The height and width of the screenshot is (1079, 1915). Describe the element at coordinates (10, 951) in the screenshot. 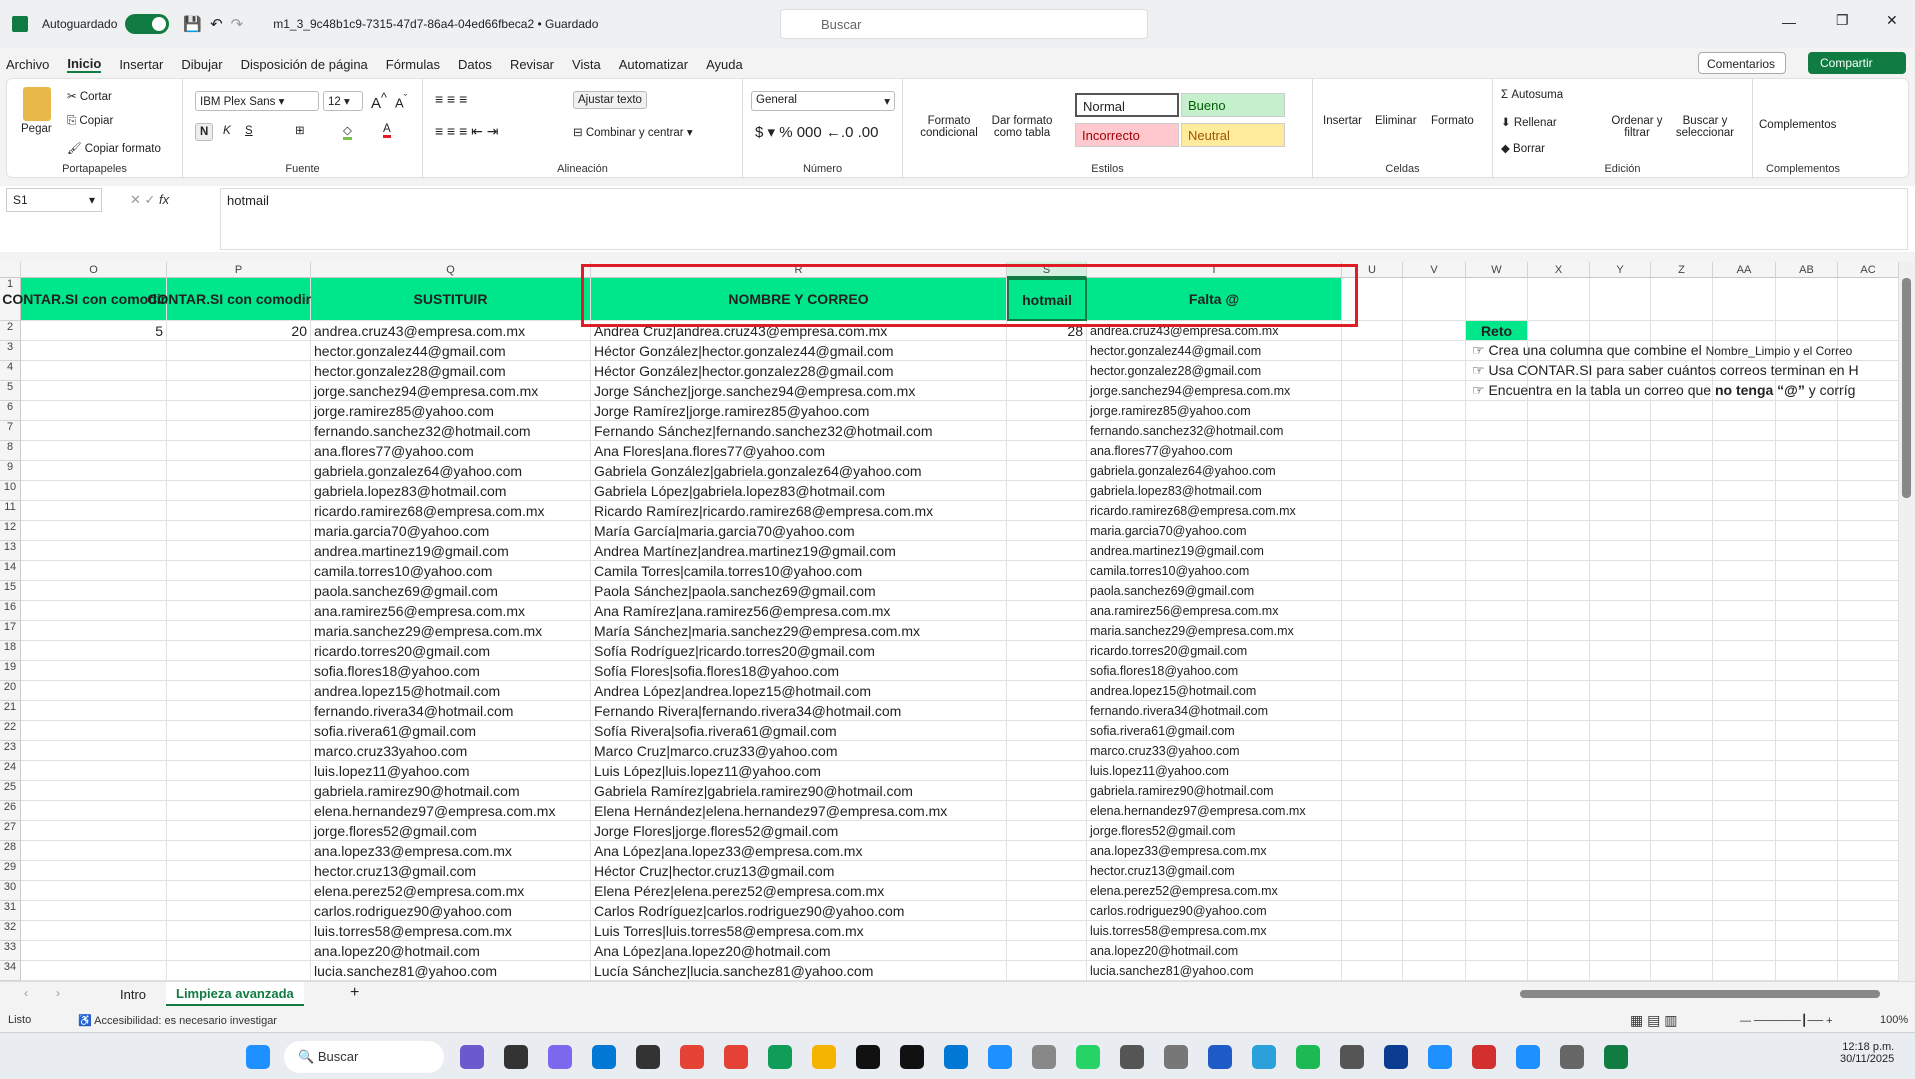

I see `row-header-33: 33` at that location.